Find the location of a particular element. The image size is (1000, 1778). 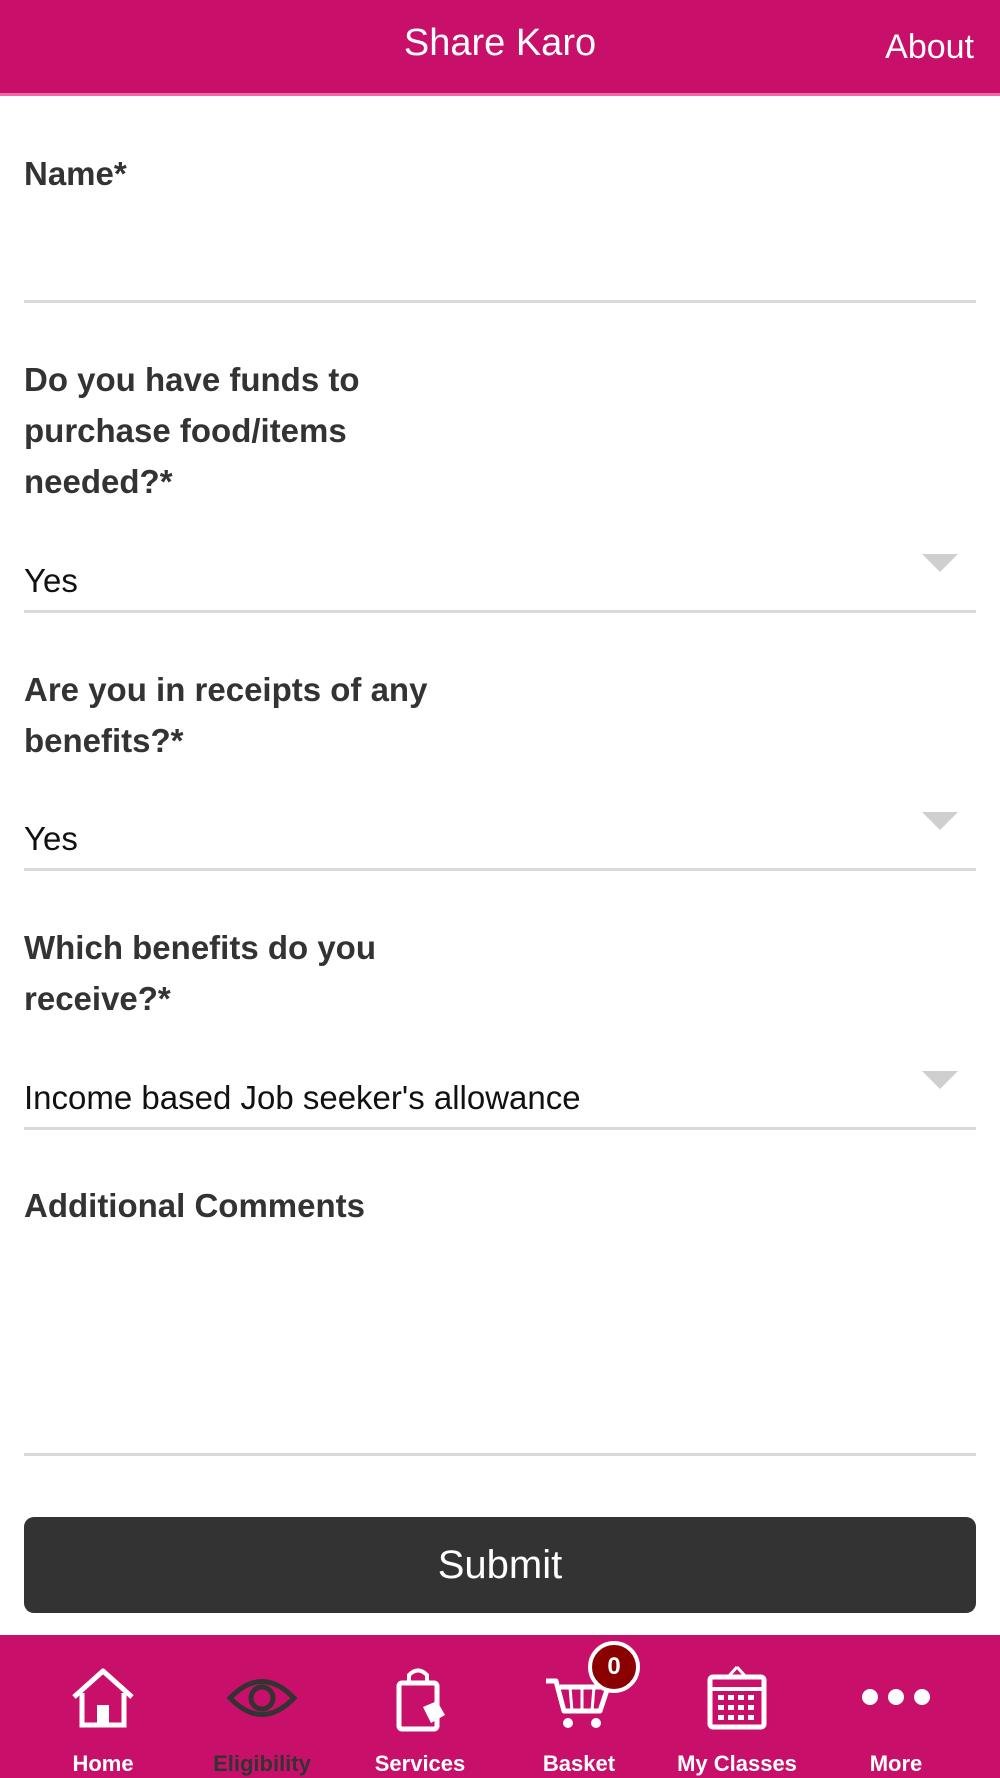

benefits-underline is located at coordinates (500, 869).